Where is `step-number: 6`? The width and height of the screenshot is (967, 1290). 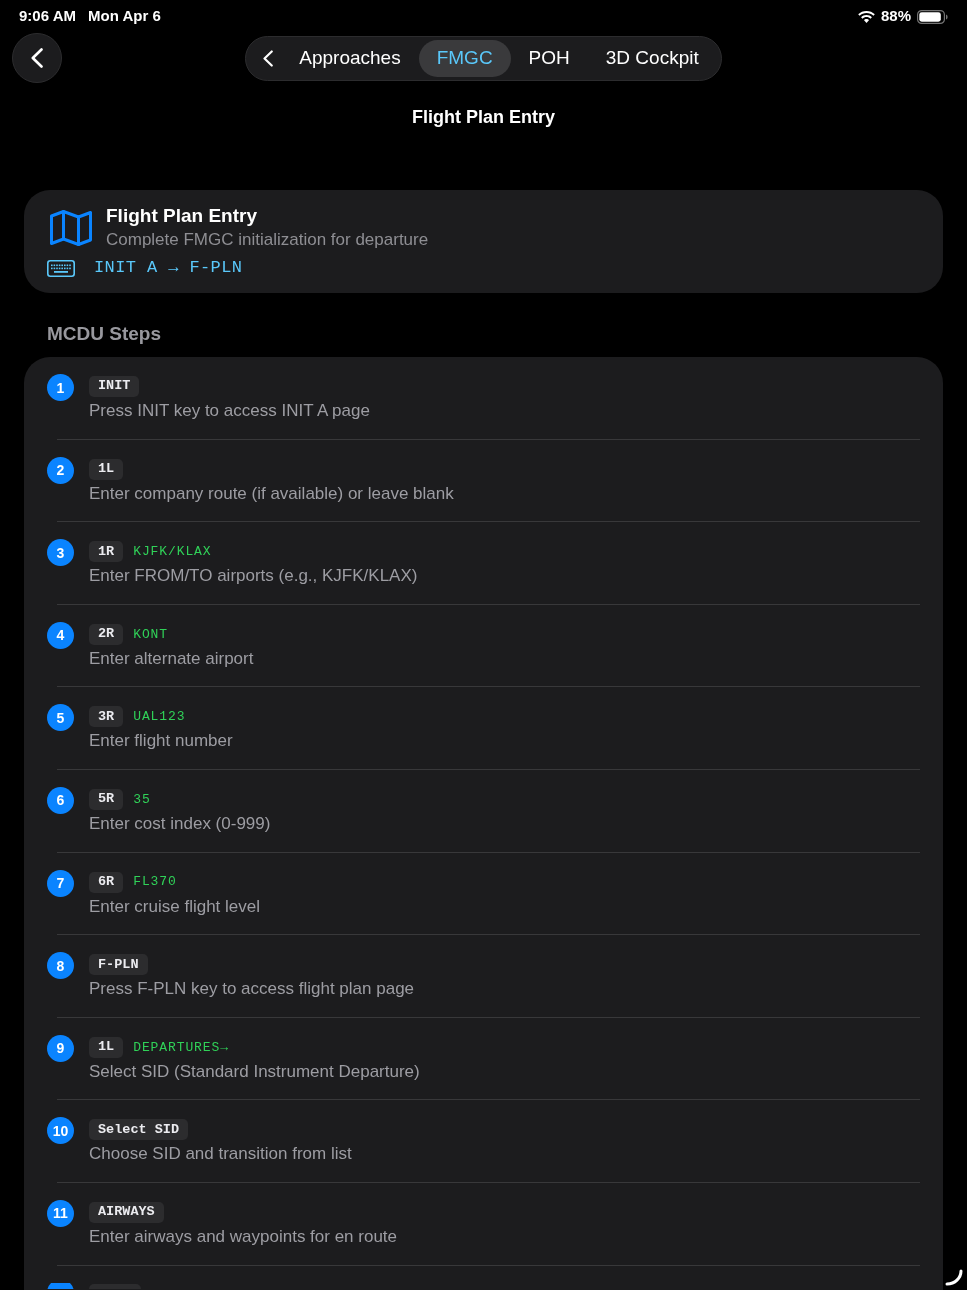
step-number: 6 is located at coordinates (60, 800).